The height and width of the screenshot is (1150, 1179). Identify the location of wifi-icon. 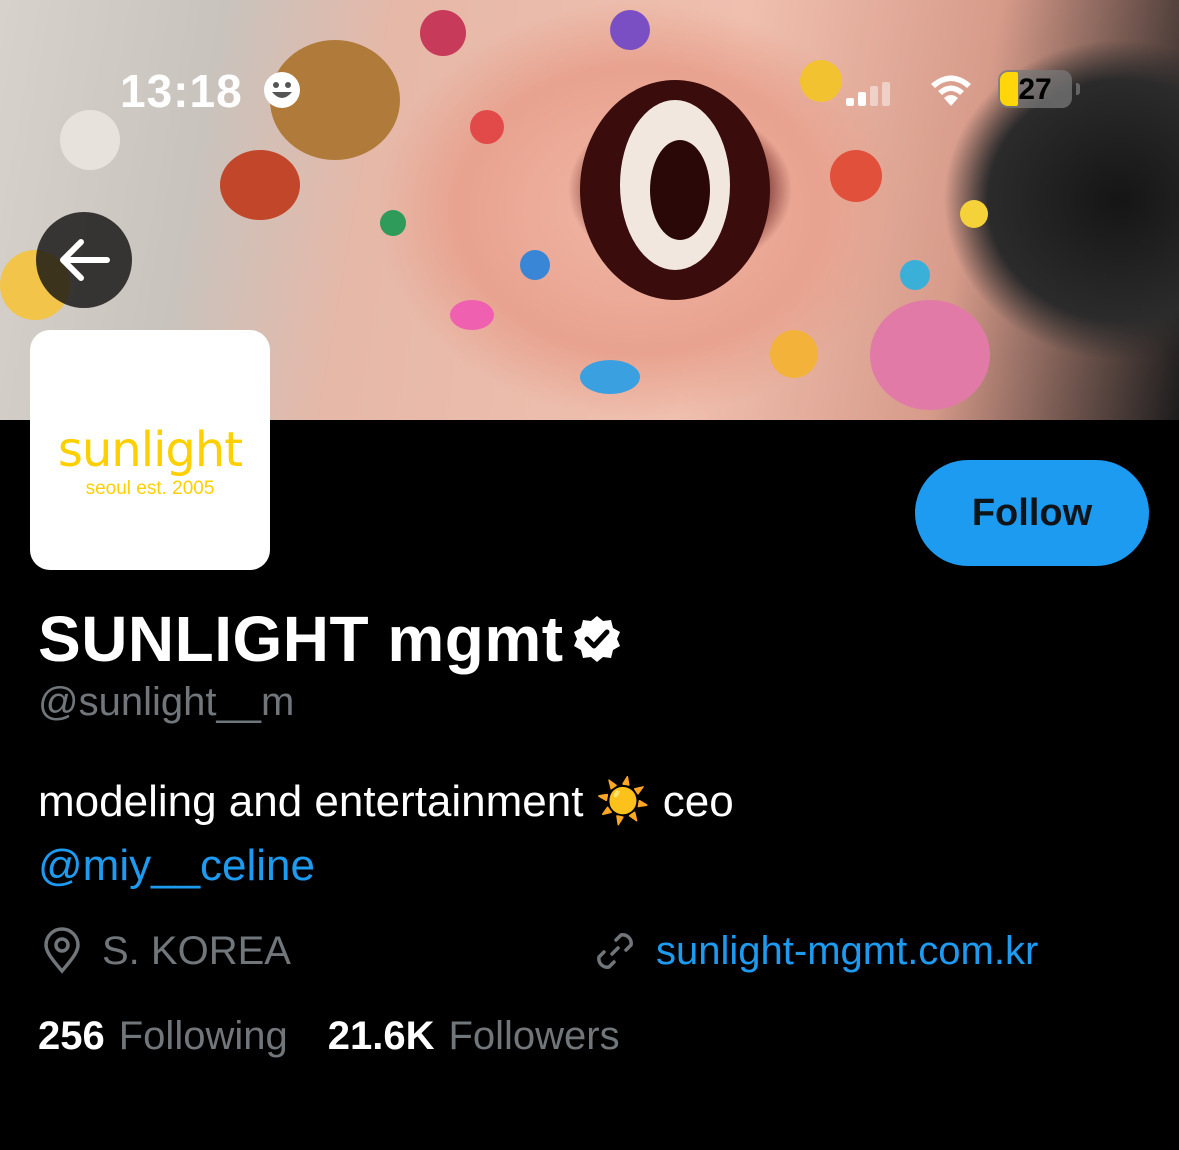
(951, 90).